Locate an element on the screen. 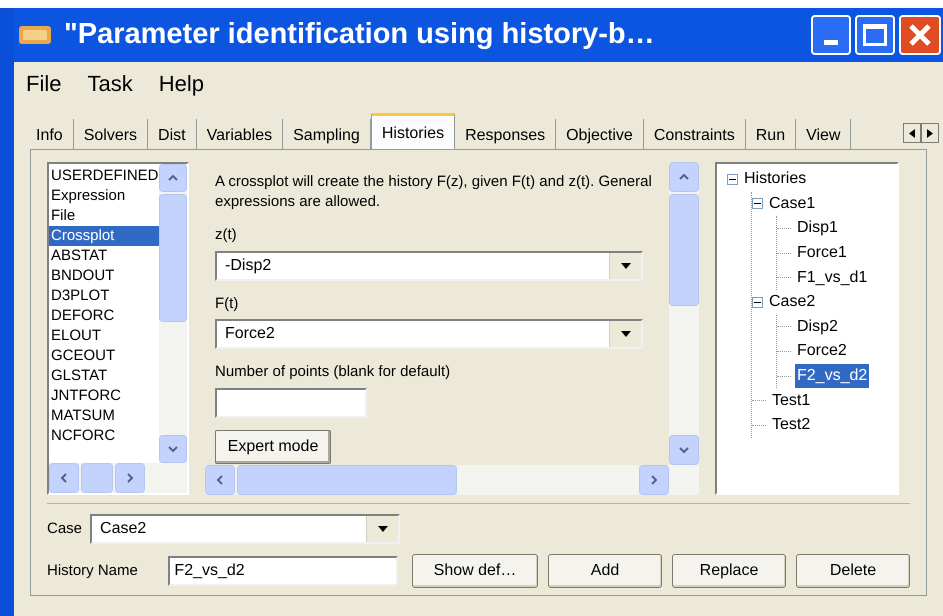  list-item: D3PLOT is located at coordinates (104, 296).